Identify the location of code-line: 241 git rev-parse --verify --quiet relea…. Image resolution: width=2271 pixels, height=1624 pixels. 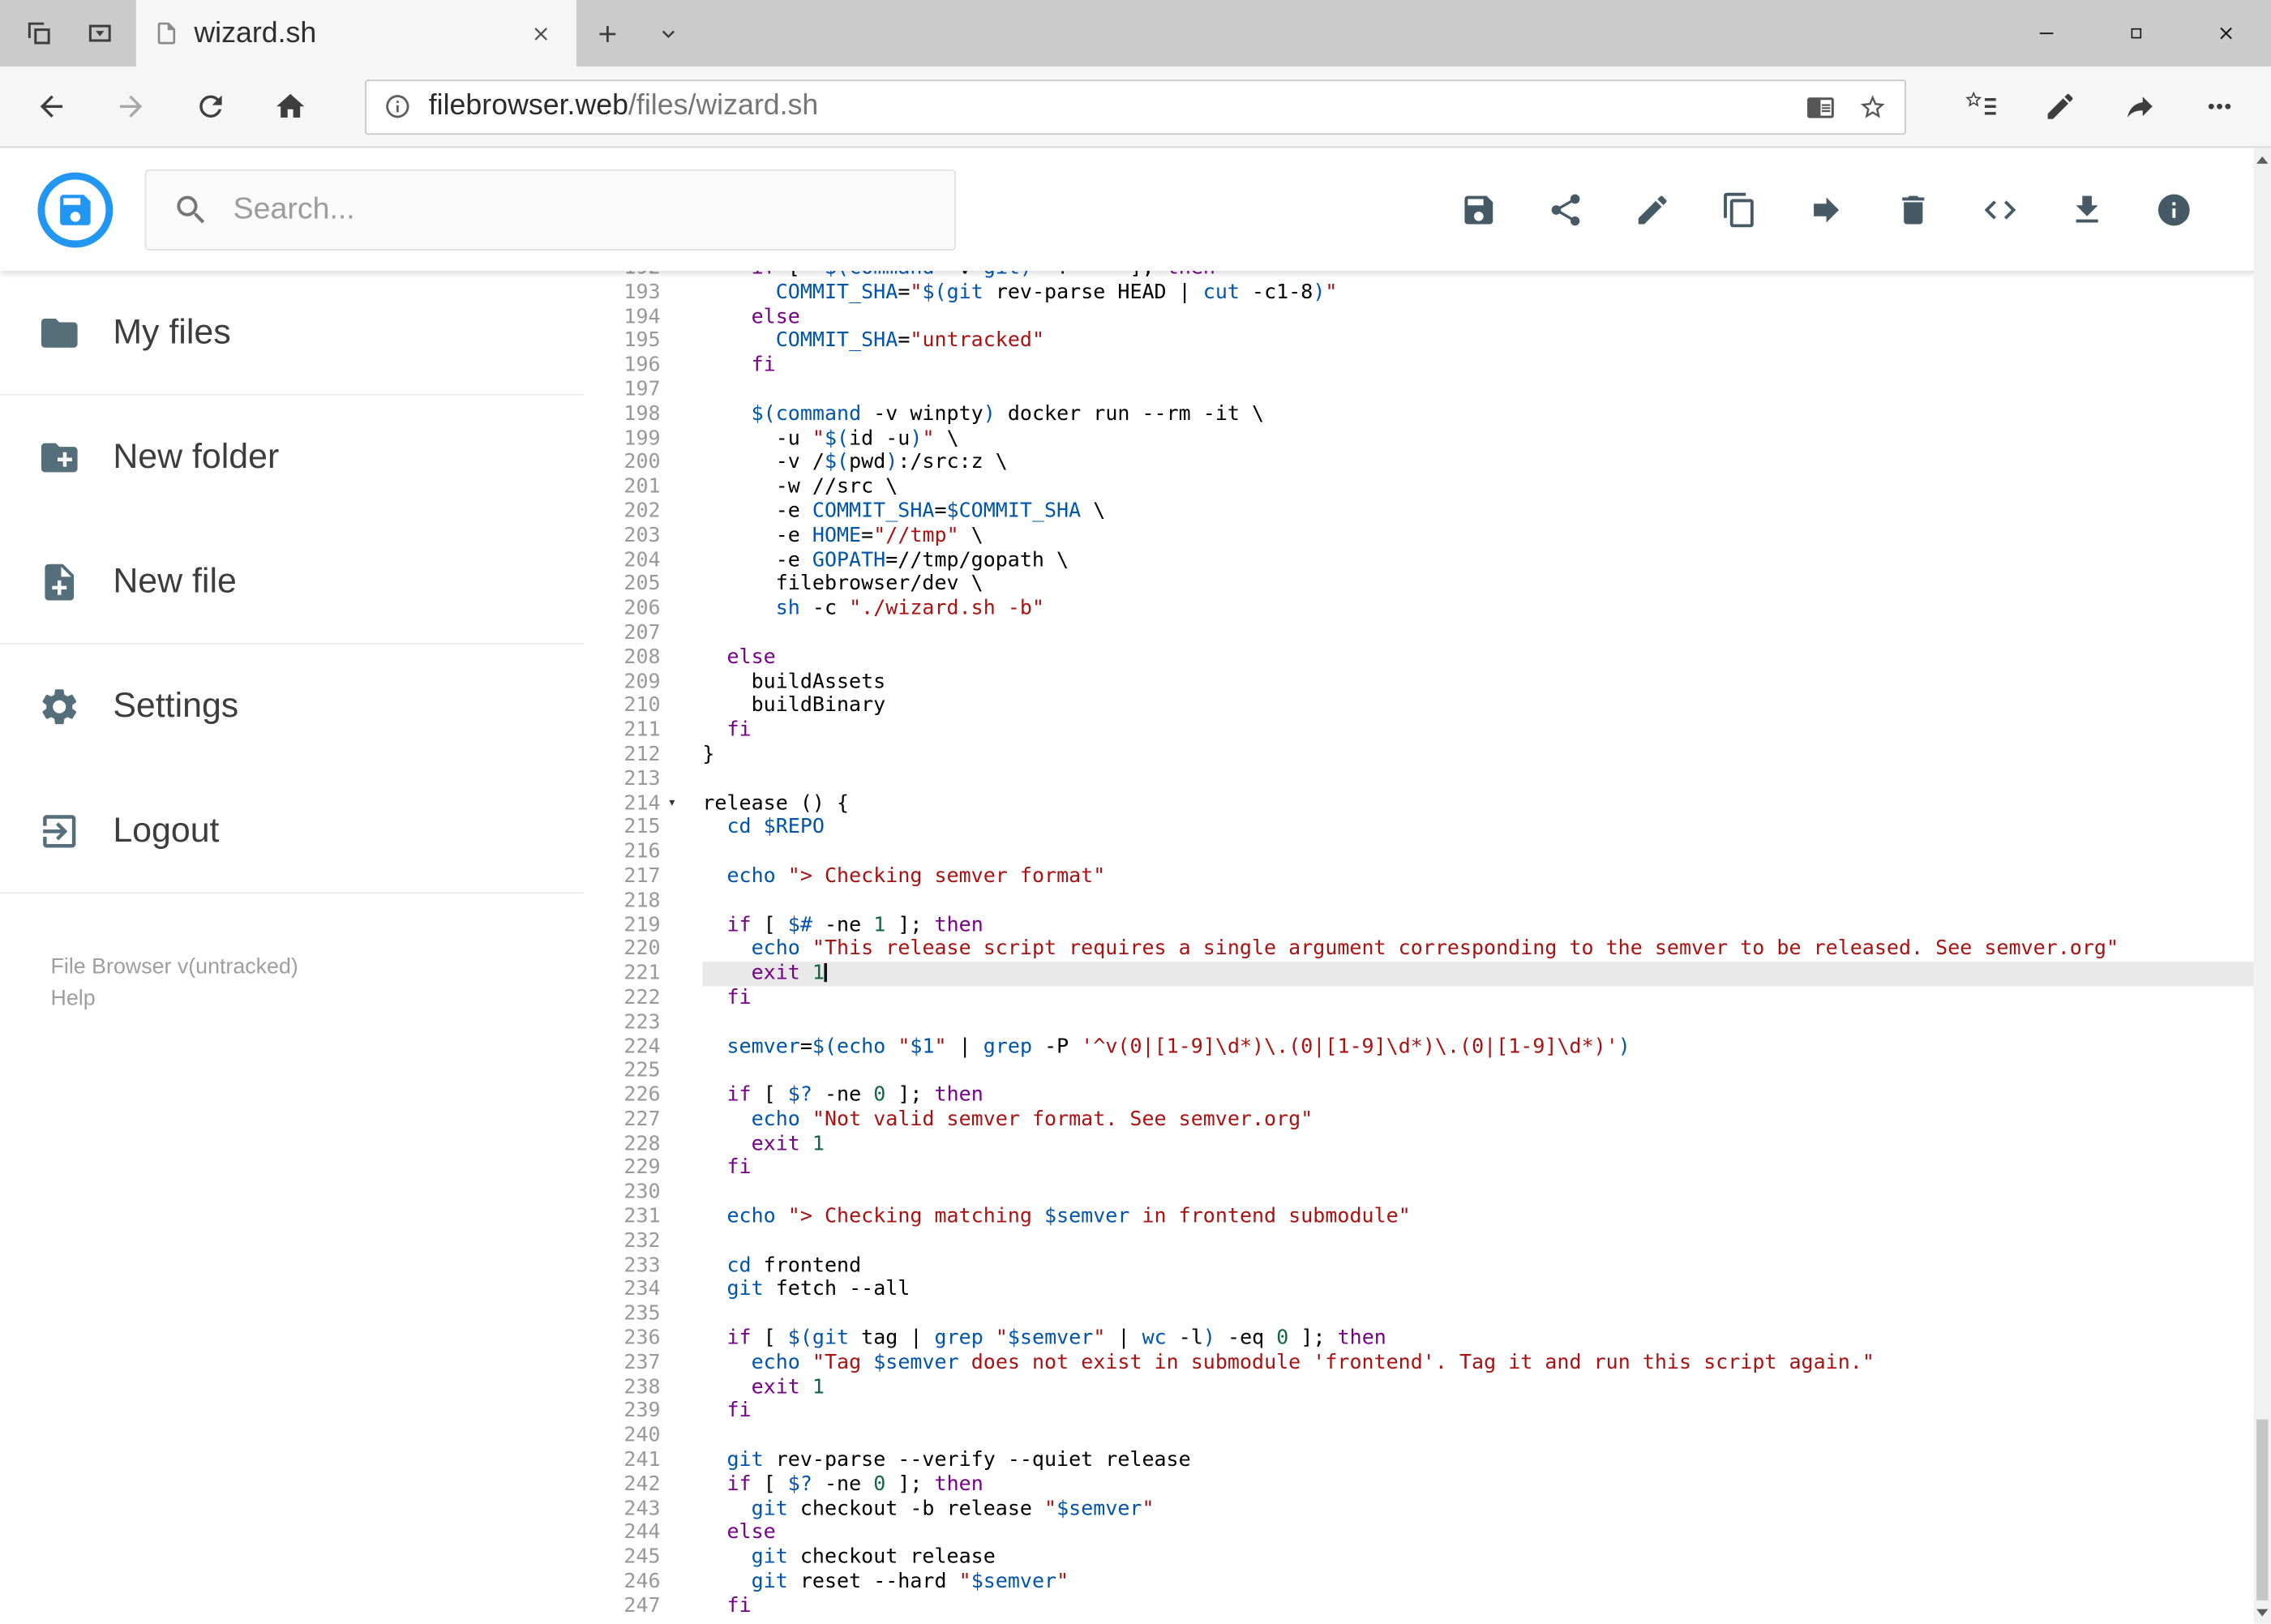
(1419, 1460).